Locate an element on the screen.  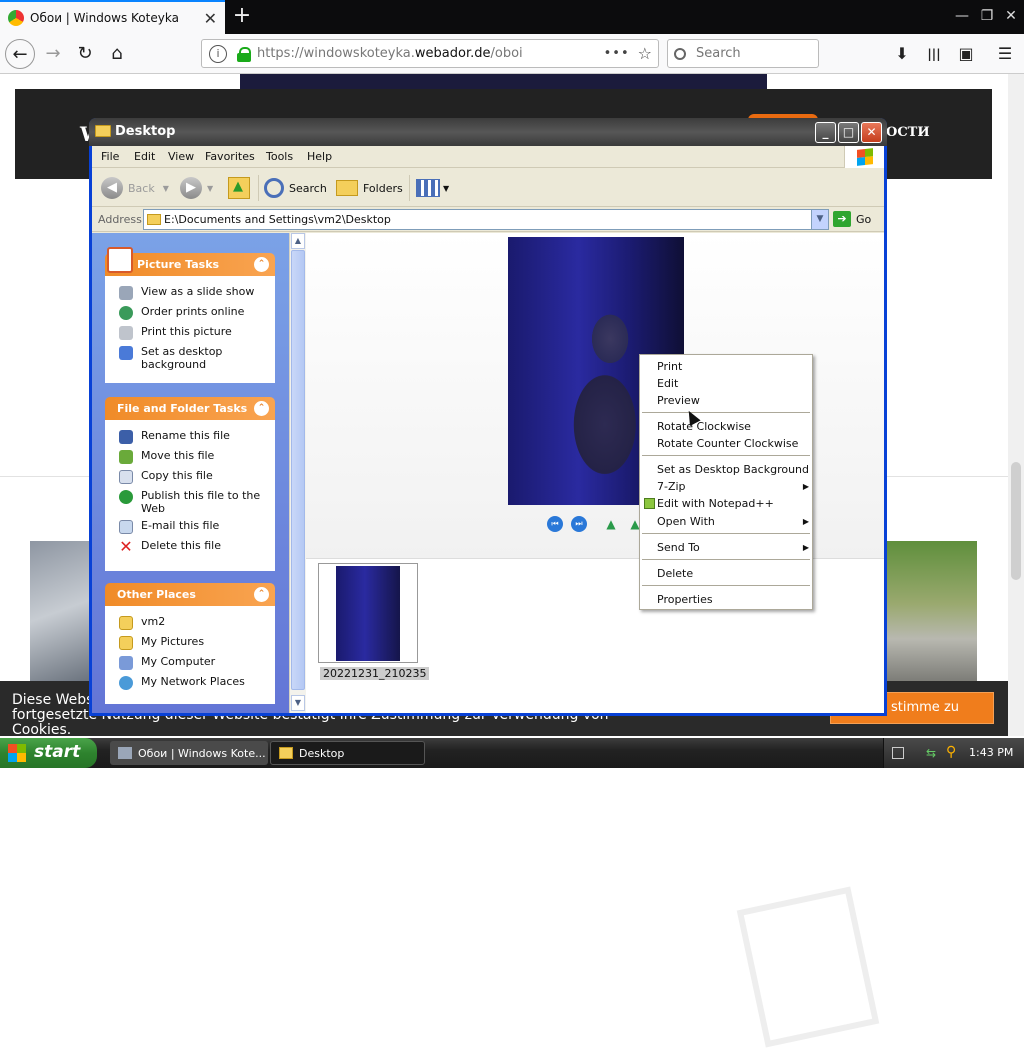
folders-toolbar-button: Folders is located at coordinates (369, 188).